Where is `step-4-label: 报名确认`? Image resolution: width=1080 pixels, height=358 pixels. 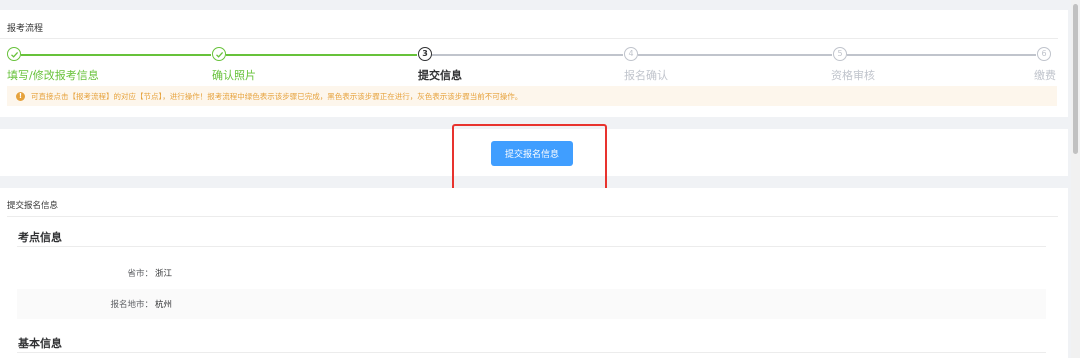
step-4-label: 报名确认 is located at coordinates (646, 75).